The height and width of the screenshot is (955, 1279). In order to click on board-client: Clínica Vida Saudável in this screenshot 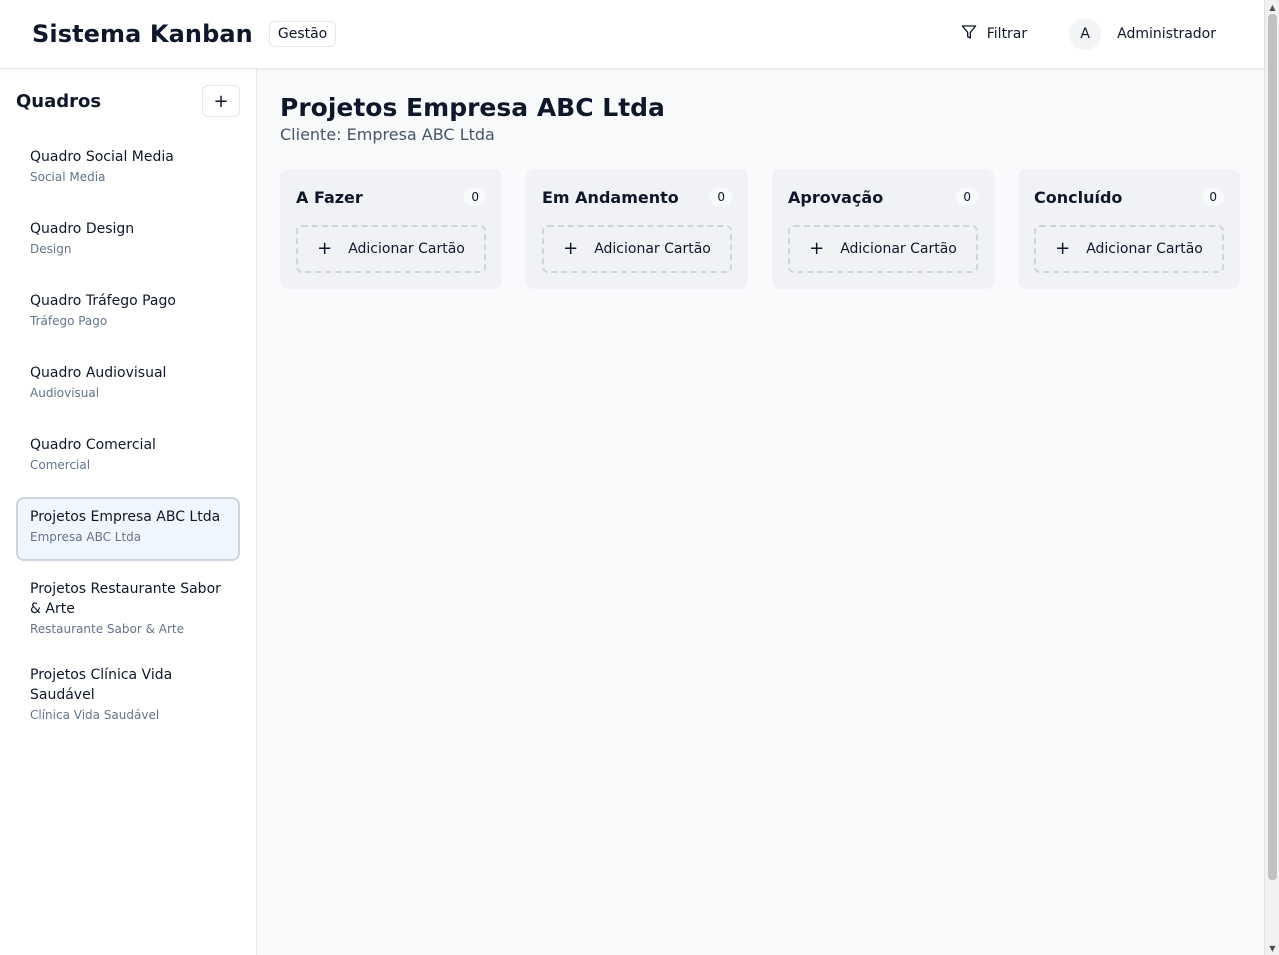, I will do `click(95, 715)`.